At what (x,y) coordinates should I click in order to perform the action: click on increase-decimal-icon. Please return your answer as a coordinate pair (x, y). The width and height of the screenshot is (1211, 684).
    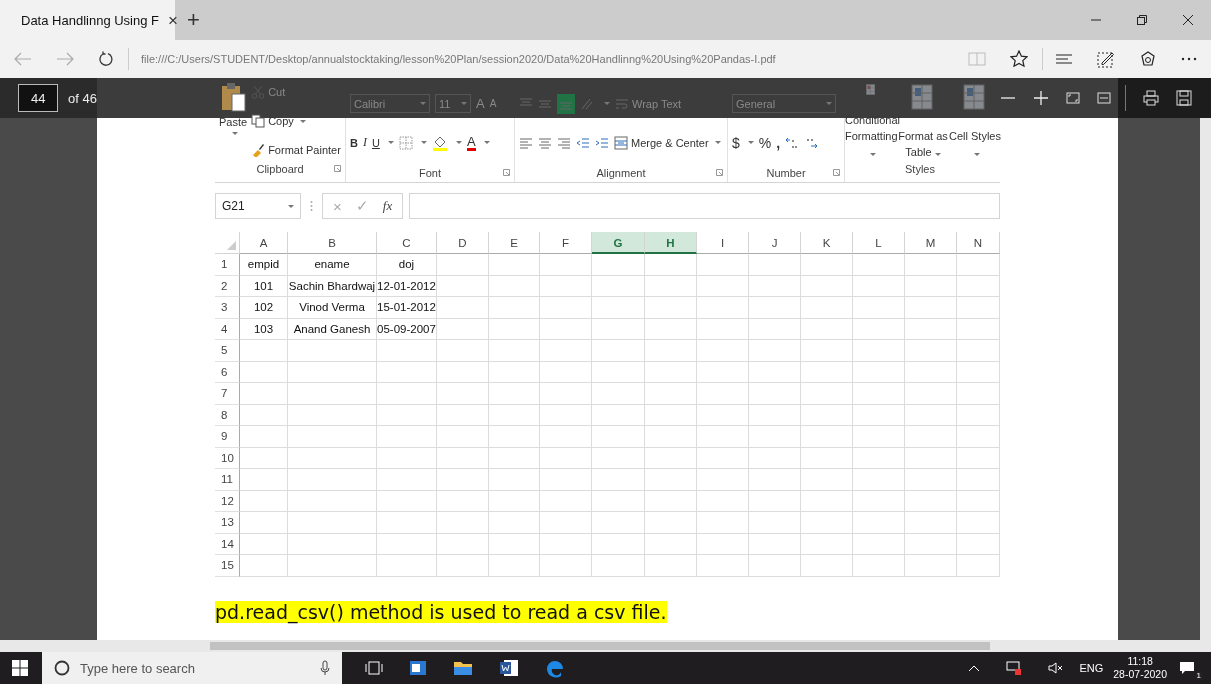
    Looking at the image, I should click on (792, 142).